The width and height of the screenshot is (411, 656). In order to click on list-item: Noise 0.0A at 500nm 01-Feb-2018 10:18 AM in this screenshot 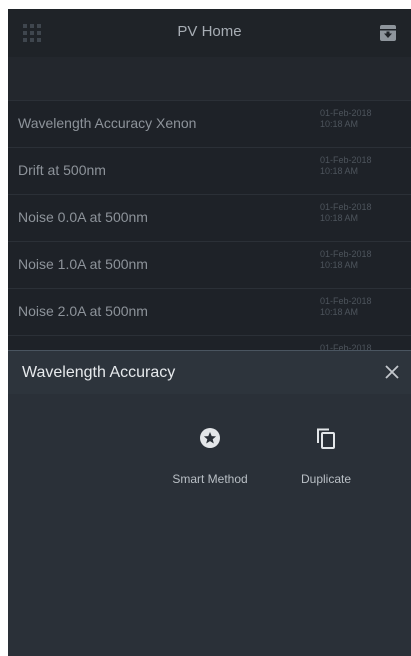, I will do `click(209, 217)`.